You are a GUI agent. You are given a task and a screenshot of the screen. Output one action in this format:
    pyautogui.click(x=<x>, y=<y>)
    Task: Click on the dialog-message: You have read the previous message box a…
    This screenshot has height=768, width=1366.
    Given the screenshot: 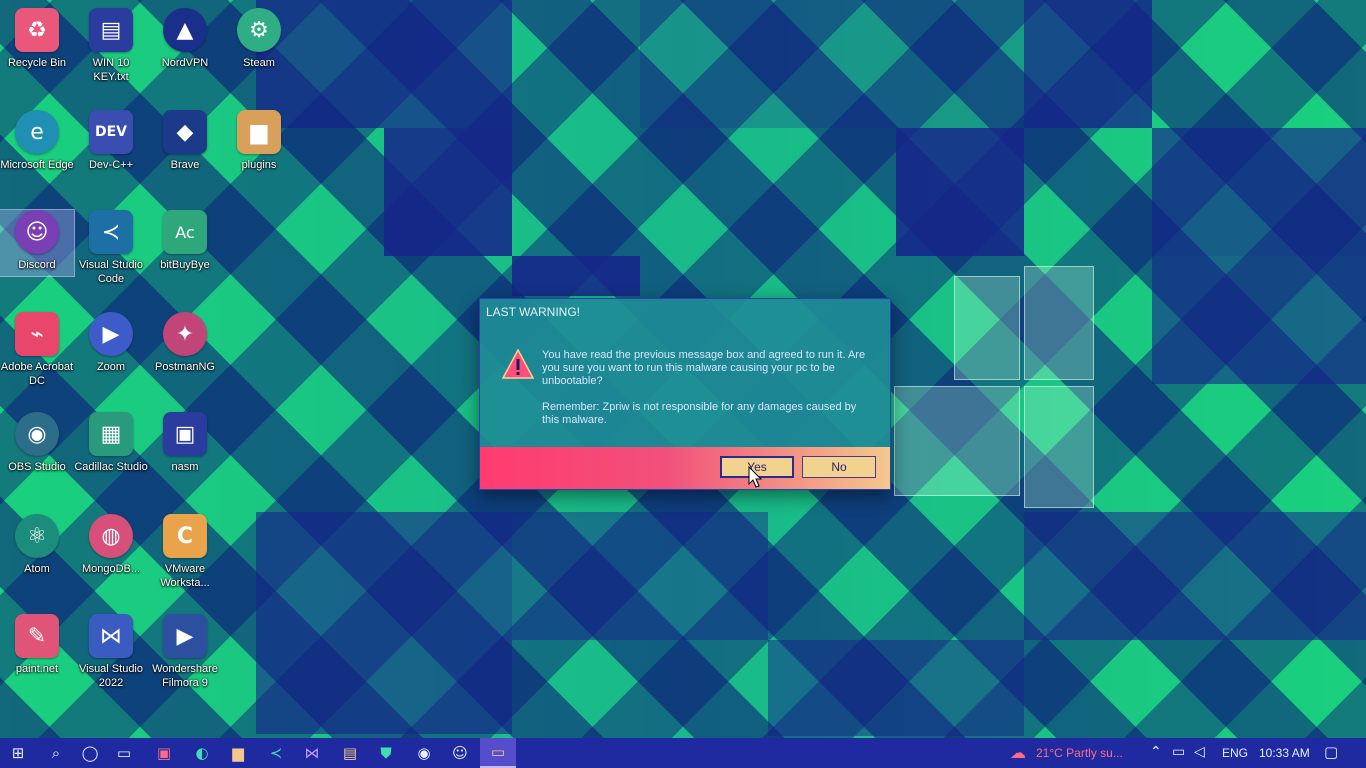 What is the action you would take?
    pyautogui.click(x=707, y=388)
    